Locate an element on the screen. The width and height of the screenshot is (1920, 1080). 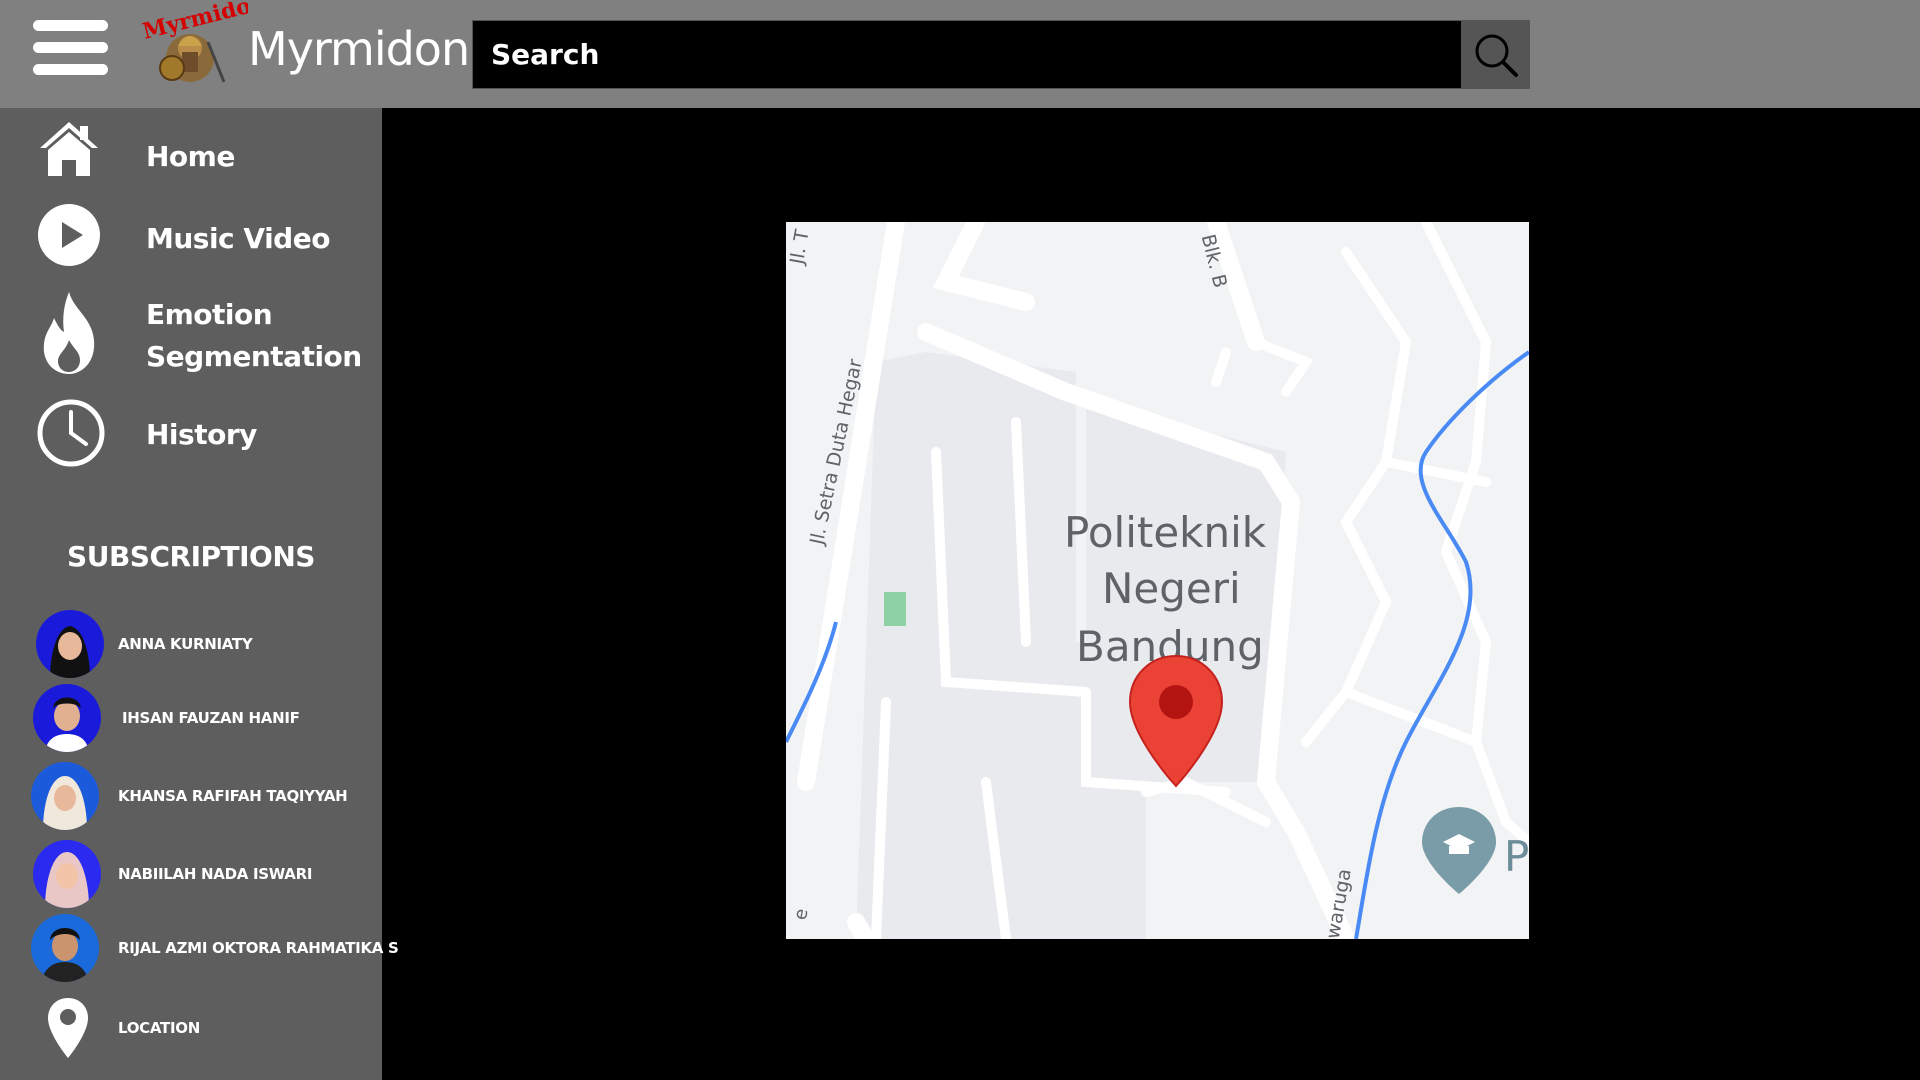
subscriptions-heading: SUBSCRIPTIONS is located at coordinates (191, 556).